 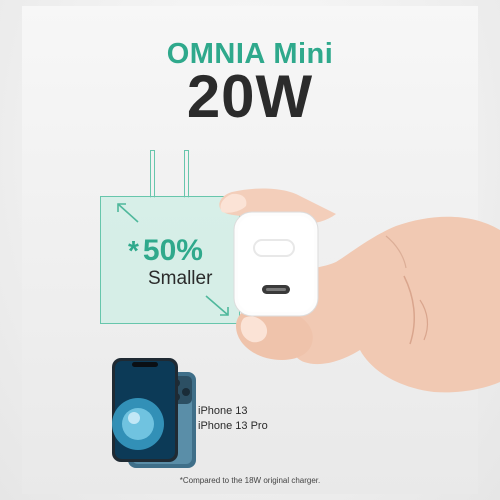 What do you see at coordinates (276, 264) in the screenshot?
I see `omnia-mini-charger` at bounding box center [276, 264].